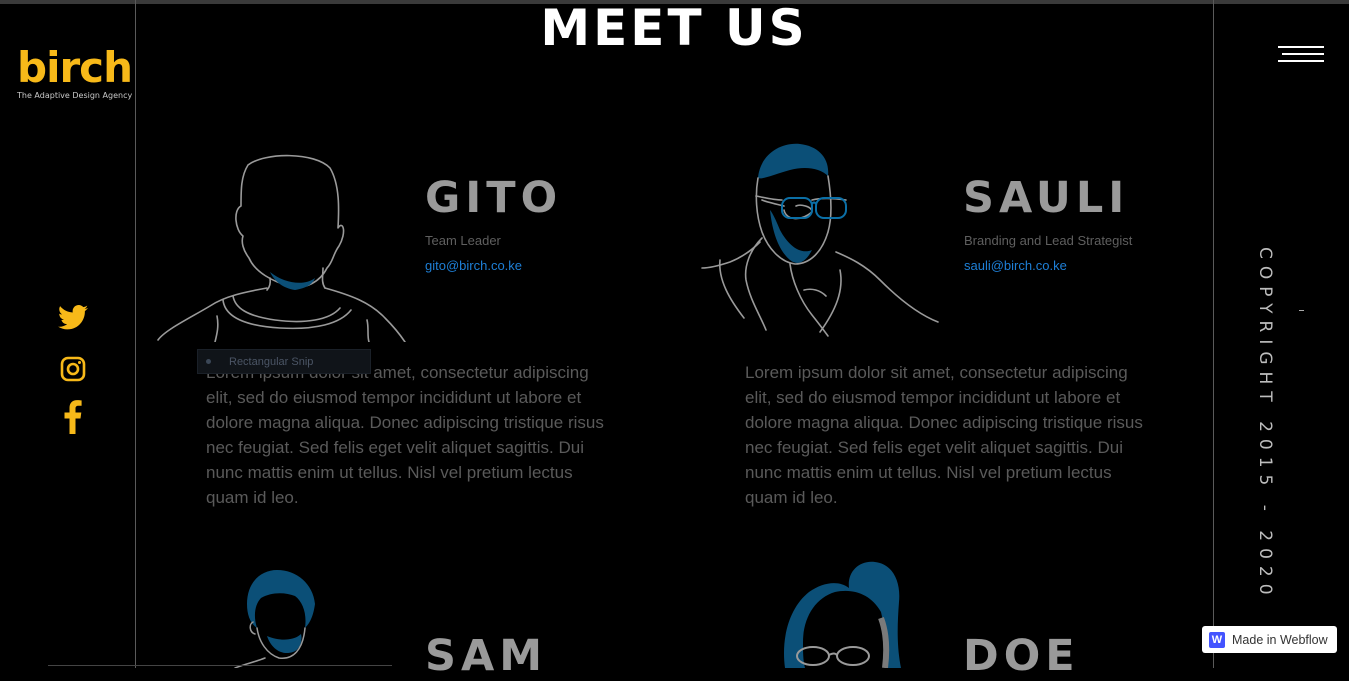 Image resolution: width=1349 pixels, height=681 pixels. Describe the element at coordinates (842, 614) in the screenshot. I see `doe-portrait-illustration` at that location.